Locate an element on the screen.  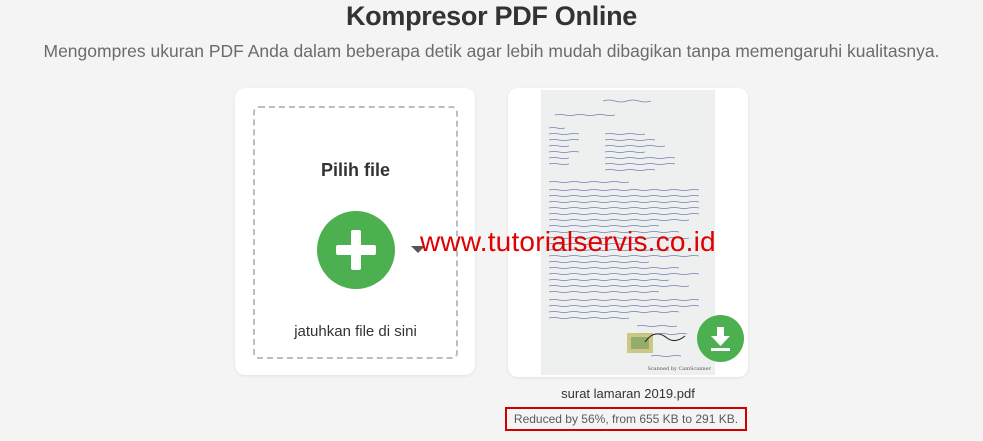
drop-file-label: jatuhkan file di sini is located at coordinates (355, 331).